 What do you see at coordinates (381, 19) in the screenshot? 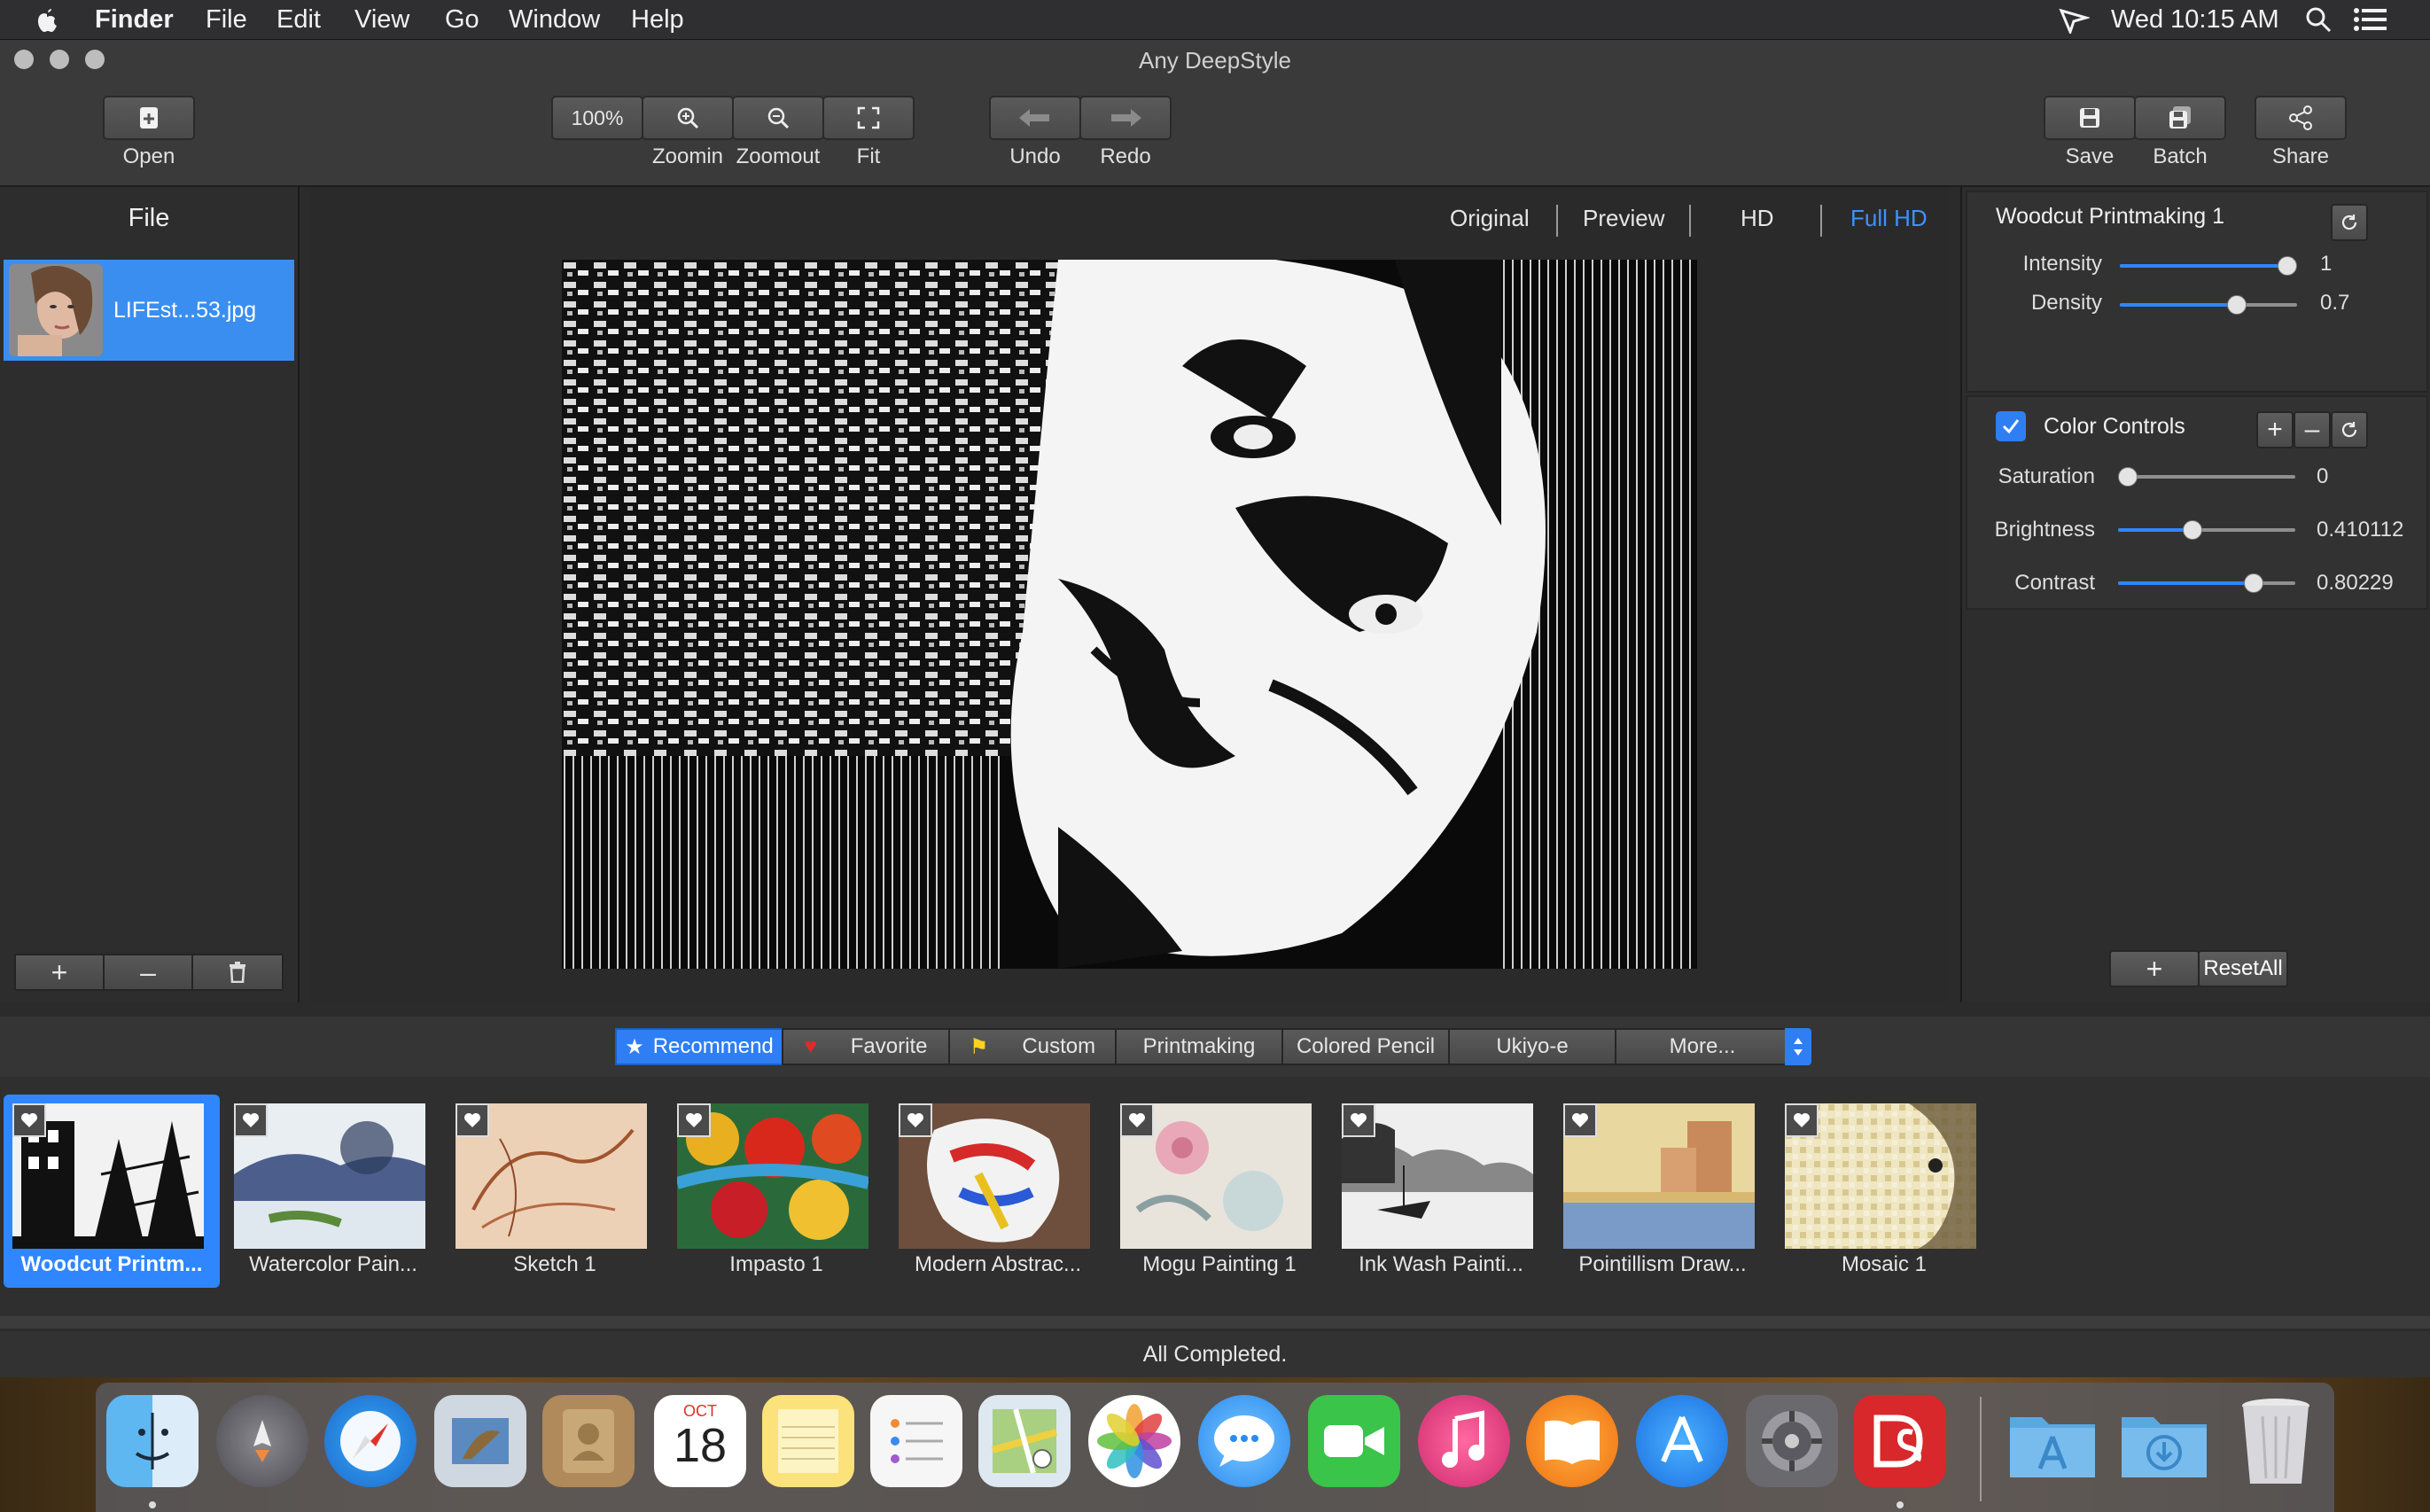
I see `menu-view: View` at bounding box center [381, 19].